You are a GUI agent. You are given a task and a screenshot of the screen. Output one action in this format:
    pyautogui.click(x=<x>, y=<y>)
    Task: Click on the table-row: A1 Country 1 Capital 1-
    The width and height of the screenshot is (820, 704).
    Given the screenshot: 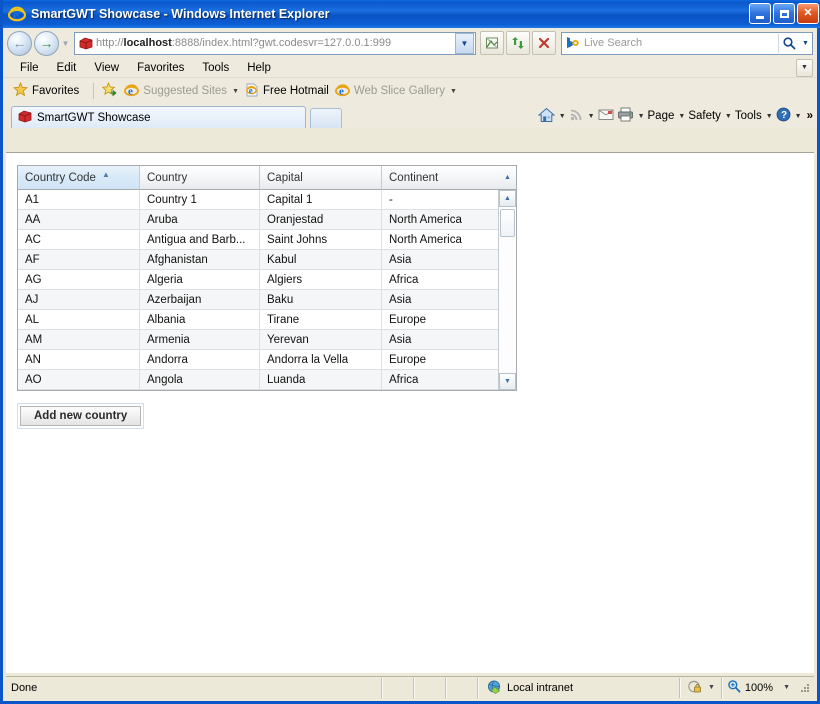 What is the action you would take?
    pyautogui.click(x=258, y=200)
    